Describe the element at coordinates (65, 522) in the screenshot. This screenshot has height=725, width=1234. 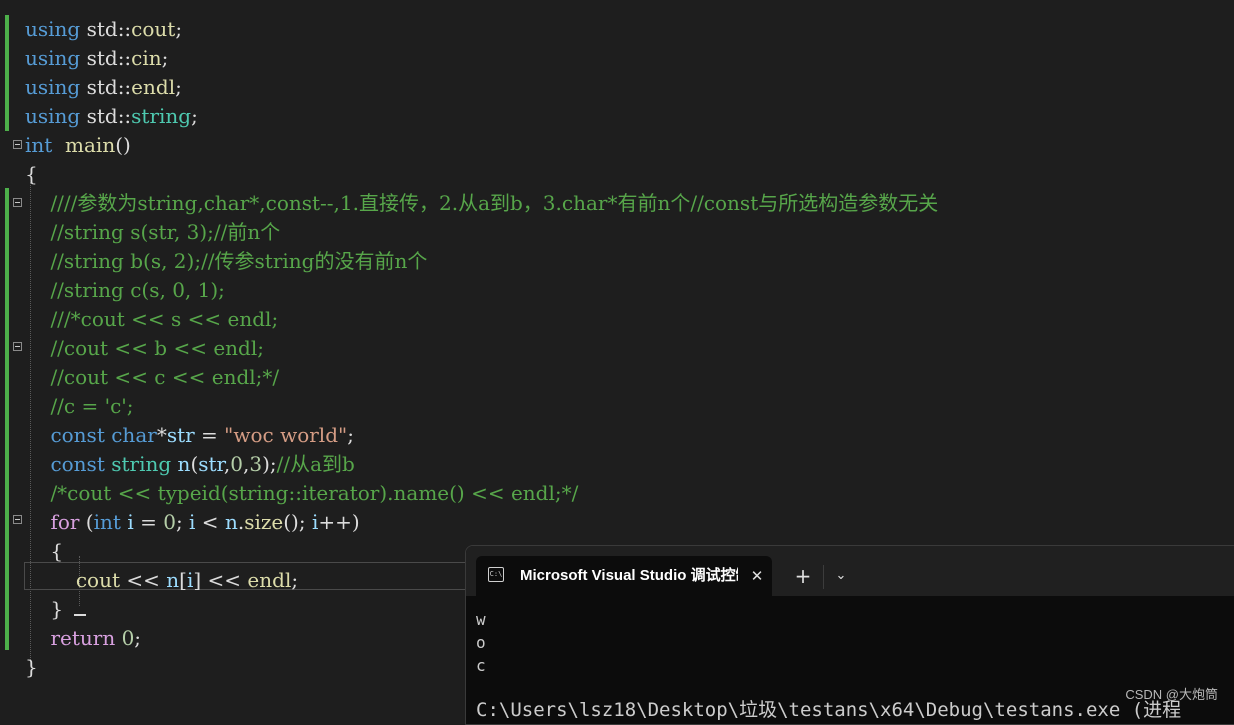
I see `code-token: for` at that location.